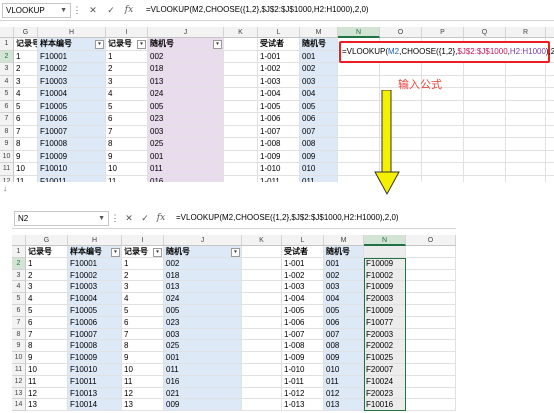 Image resolution: width=554 pixels, height=413 pixels. I want to click on data-cell: F20007, so click(385, 370).